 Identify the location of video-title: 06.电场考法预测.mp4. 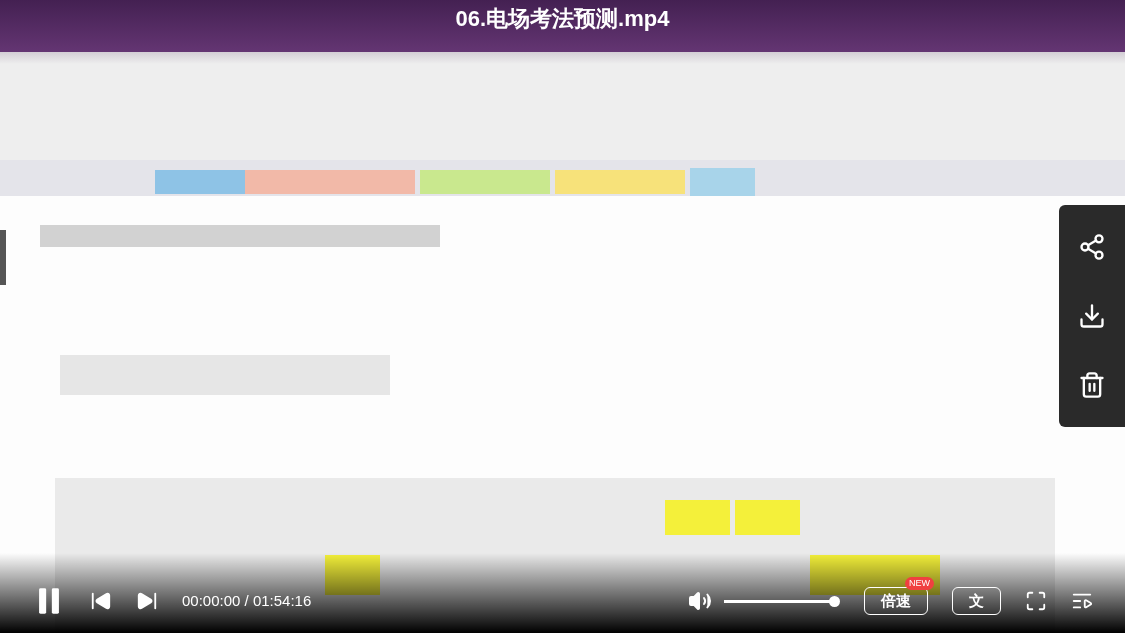
(562, 19).